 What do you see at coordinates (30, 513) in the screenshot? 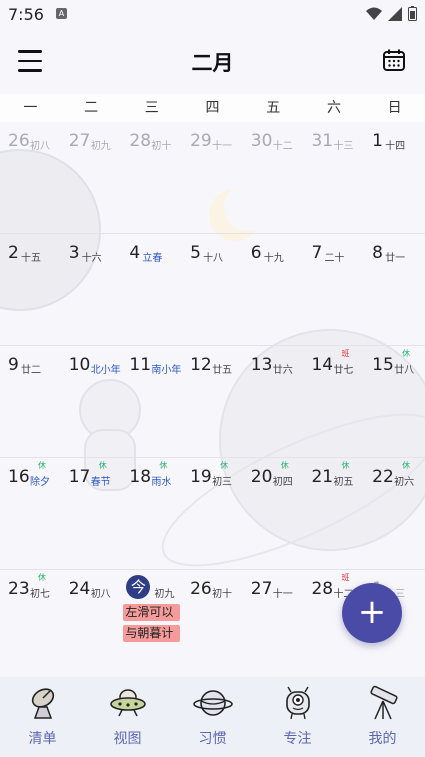
I see `calendar-day: 16 除夕 休` at bounding box center [30, 513].